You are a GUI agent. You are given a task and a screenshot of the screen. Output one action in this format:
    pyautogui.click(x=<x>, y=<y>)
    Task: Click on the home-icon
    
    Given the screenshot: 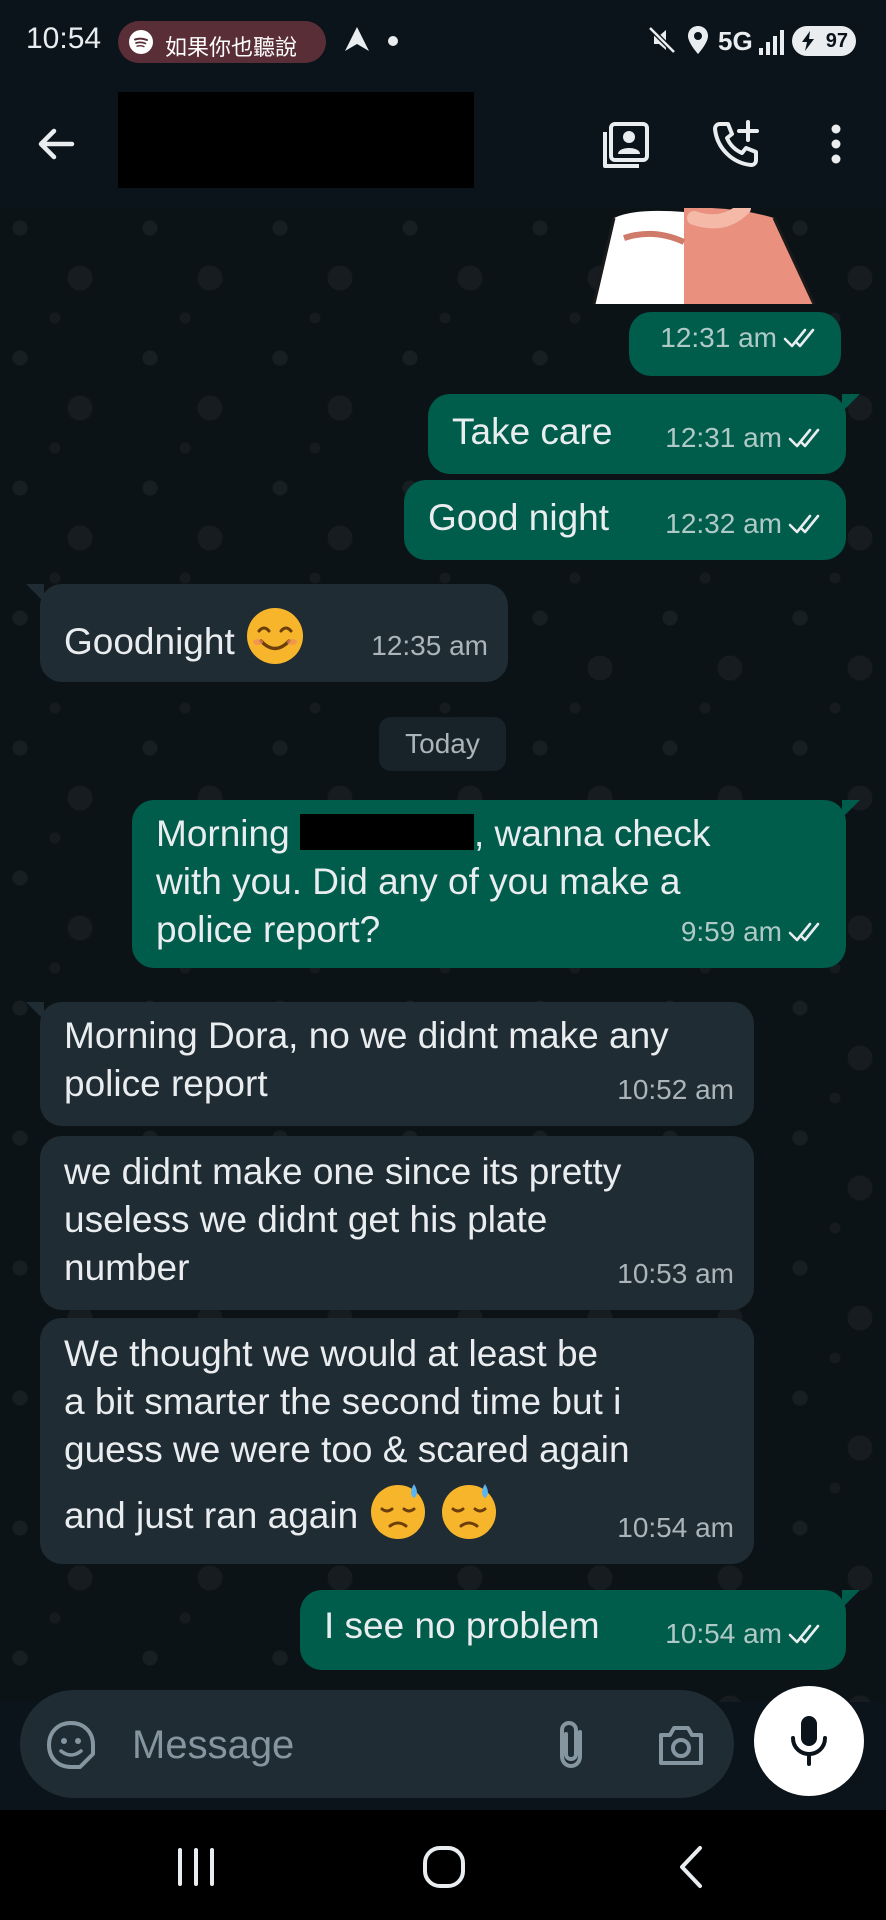 What is the action you would take?
    pyautogui.click(x=444, y=1867)
    